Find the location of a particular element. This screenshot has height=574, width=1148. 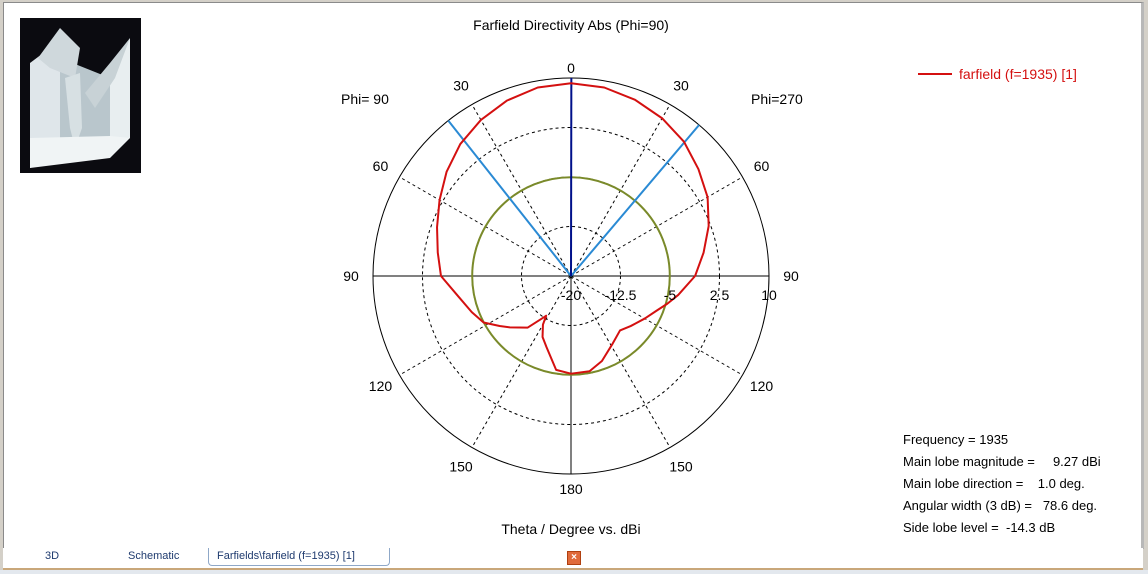

close-icon: × is located at coordinates (574, 558).